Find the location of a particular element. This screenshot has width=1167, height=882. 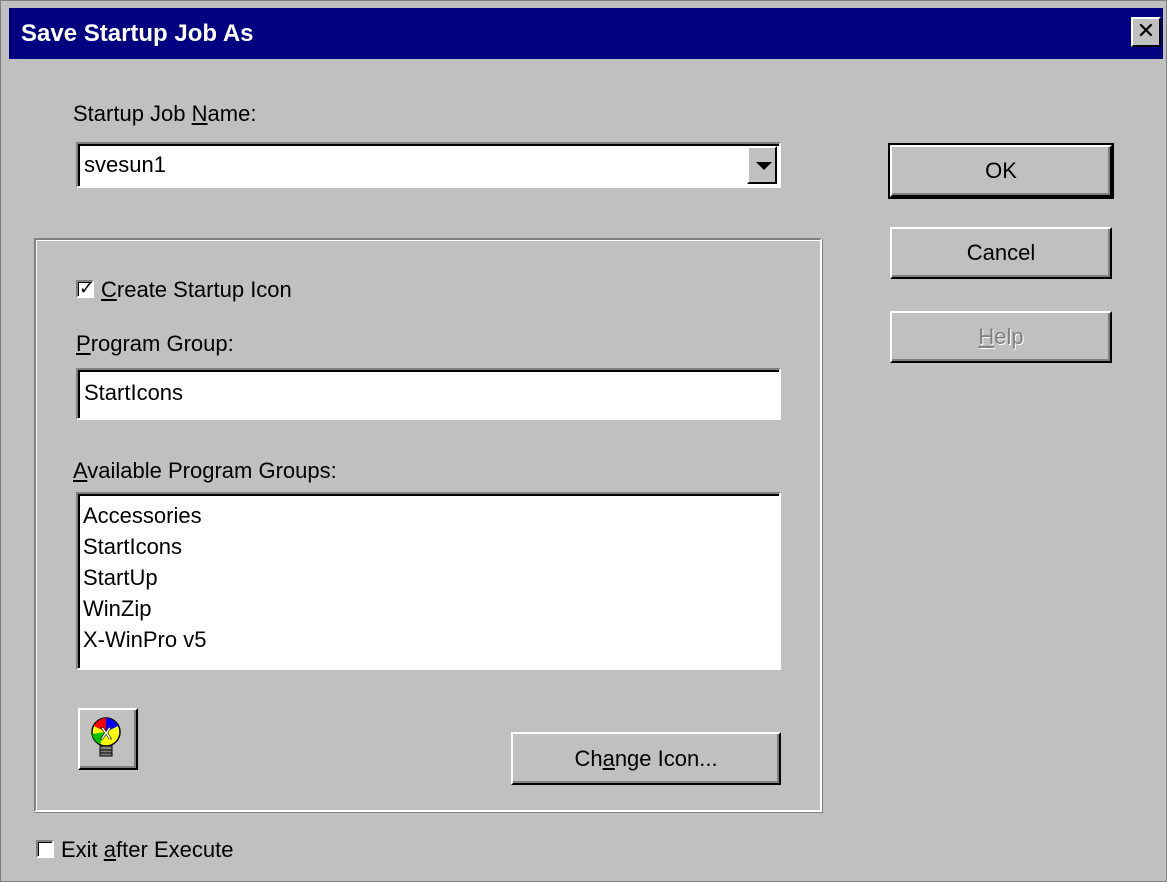

chevron-down-icon is located at coordinates (762, 165).